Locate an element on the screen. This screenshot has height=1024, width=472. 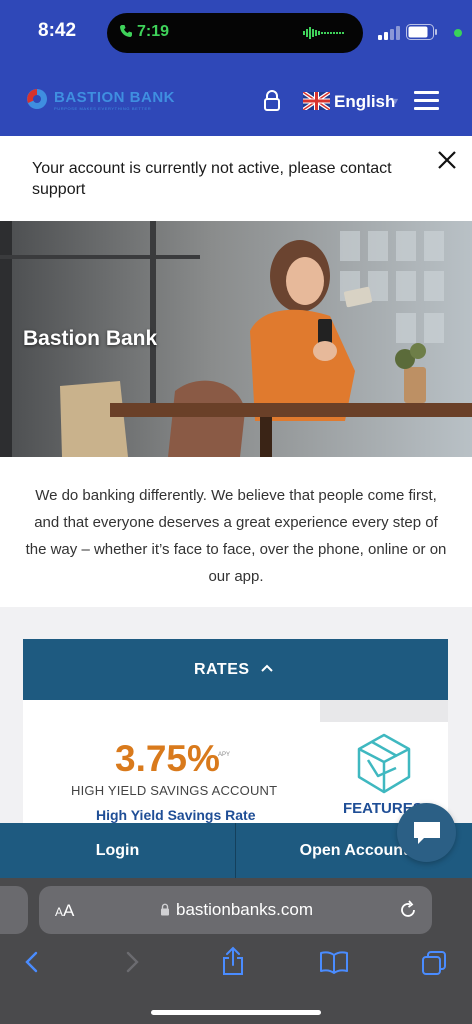
rates-label: RATES is located at coordinates (222, 669).